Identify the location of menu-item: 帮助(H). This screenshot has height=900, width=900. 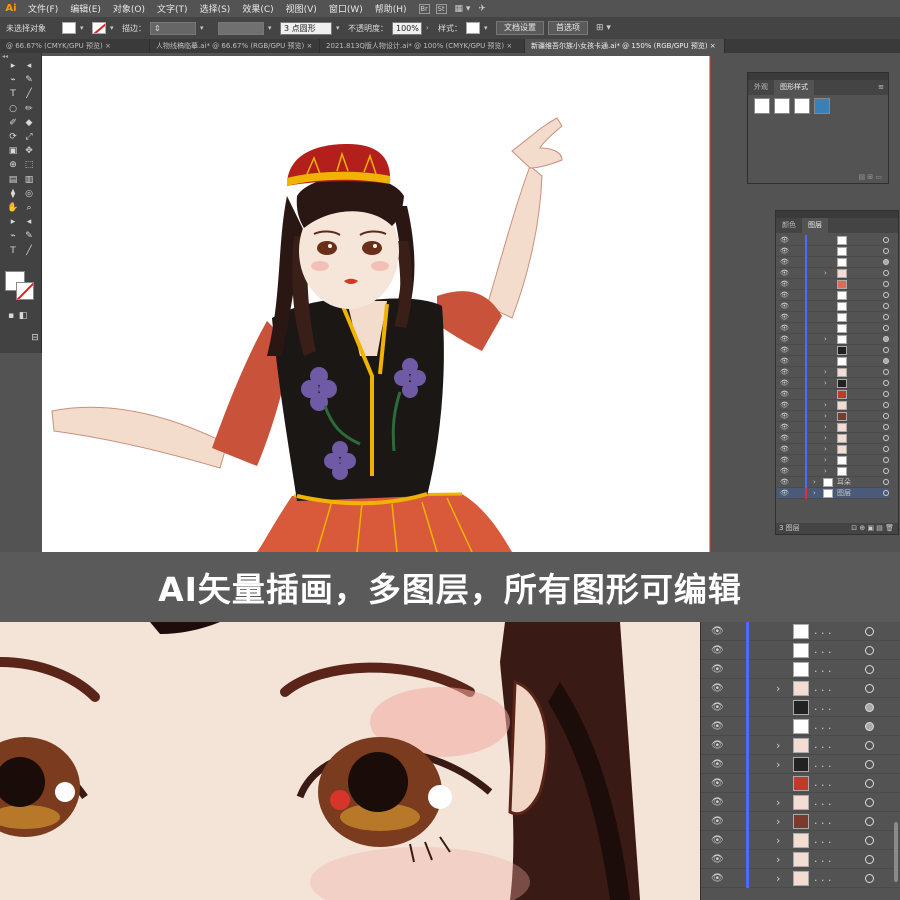
(391, 8).